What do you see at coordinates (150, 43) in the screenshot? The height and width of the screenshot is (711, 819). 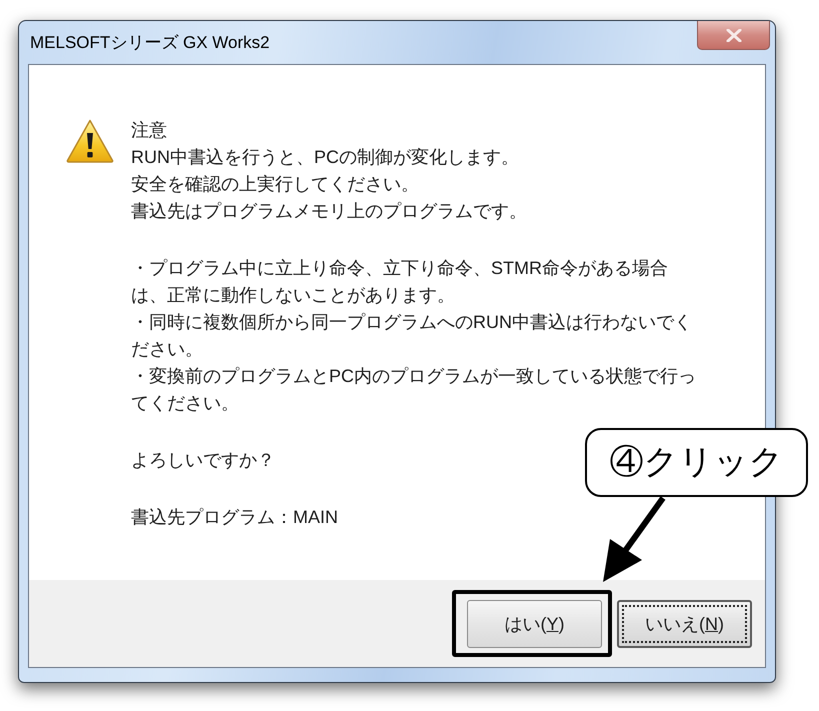 I see `window-title: MELSOFTシリーズ GX Works2` at bounding box center [150, 43].